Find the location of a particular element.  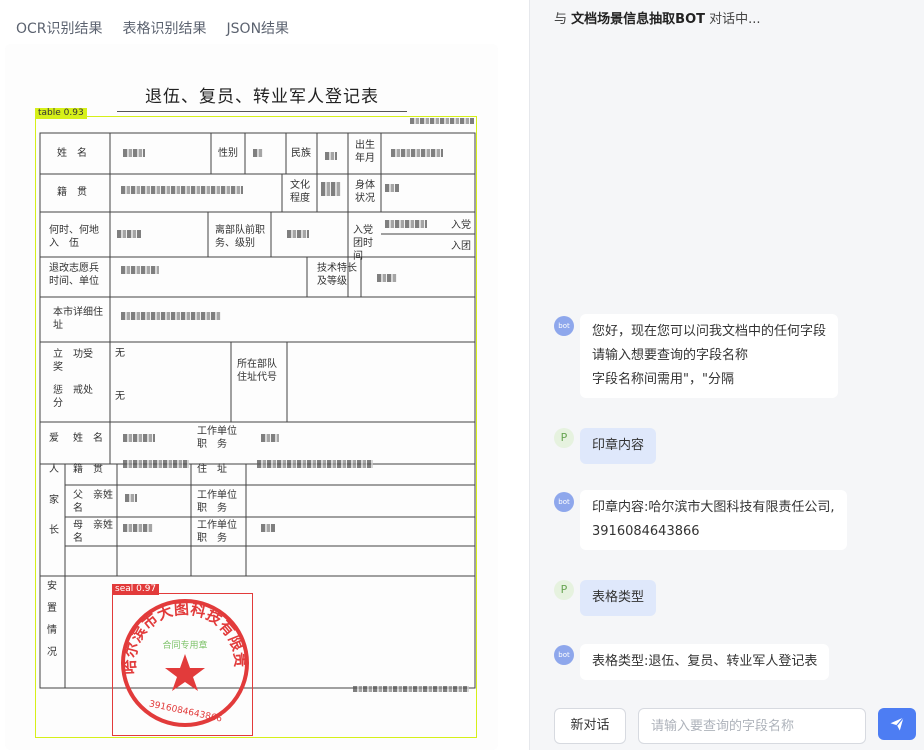

send-button is located at coordinates (897, 724).